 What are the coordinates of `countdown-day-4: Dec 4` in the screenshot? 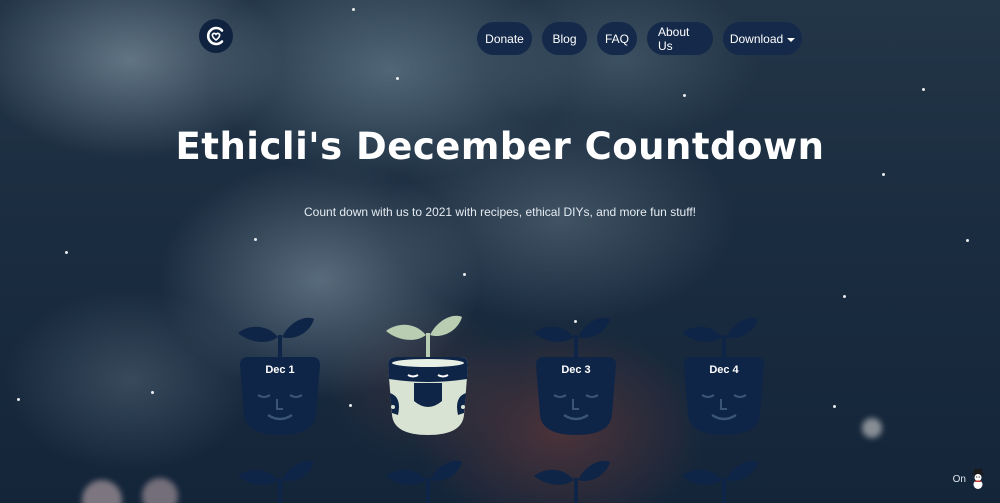 It's located at (724, 375).